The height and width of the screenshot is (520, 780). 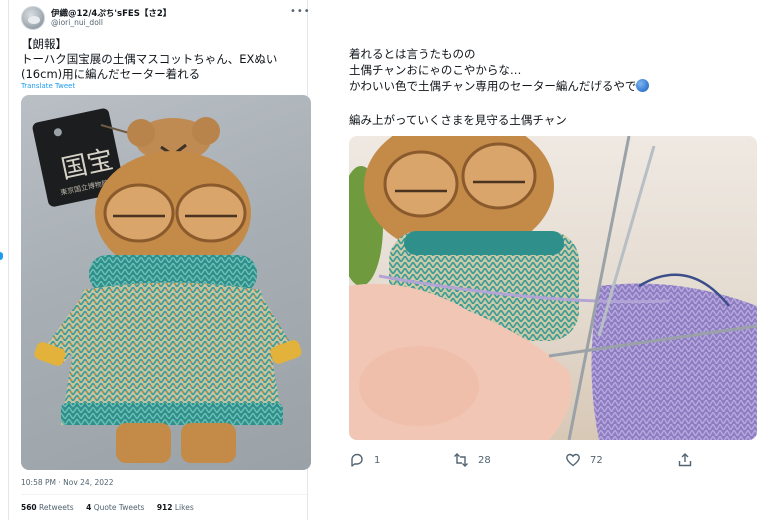 I want to click on avatar, so click(x=33, y=18).